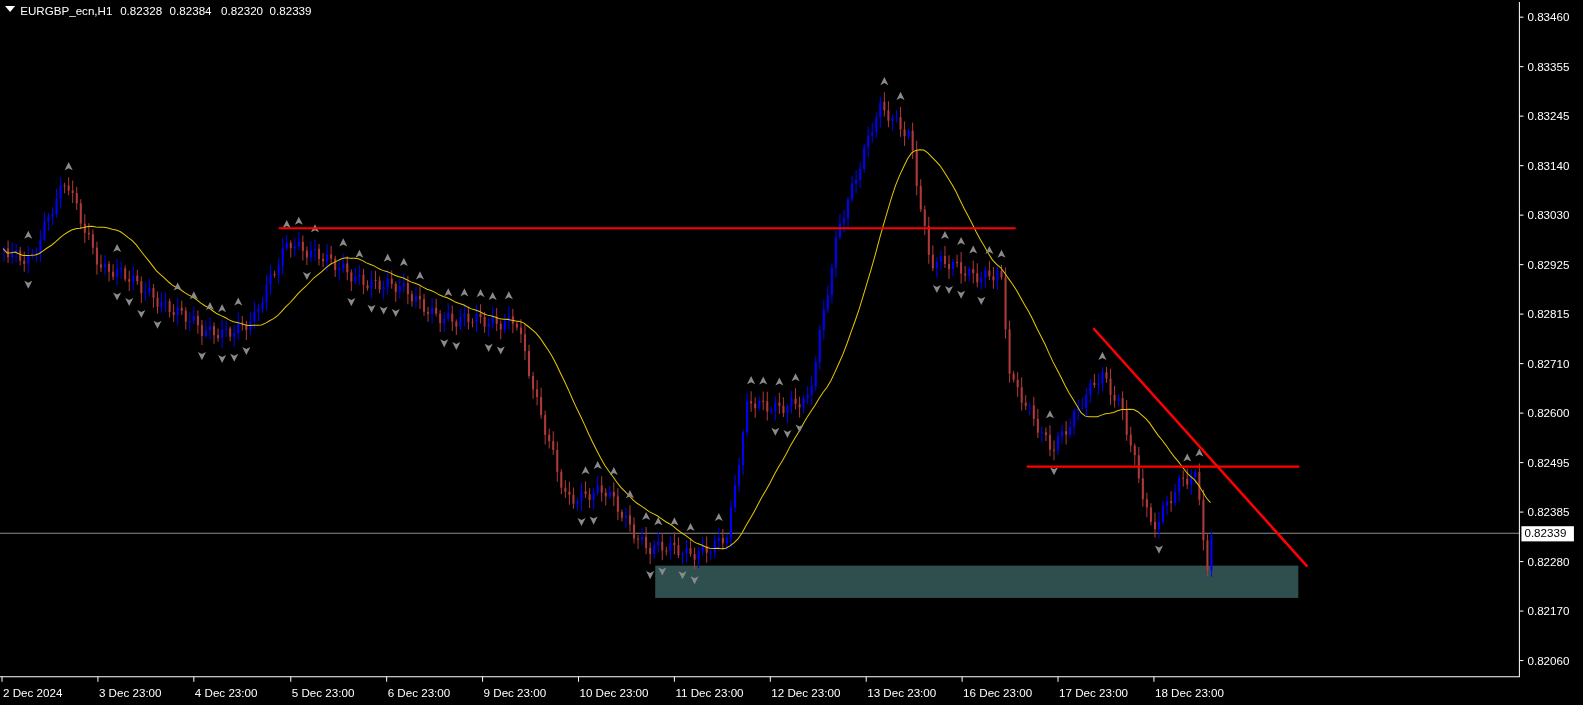 This screenshot has height=705, width=1583. Describe the element at coordinates (1548, 413) in the screenshot. I see `price-label: 0.82600` at that location.